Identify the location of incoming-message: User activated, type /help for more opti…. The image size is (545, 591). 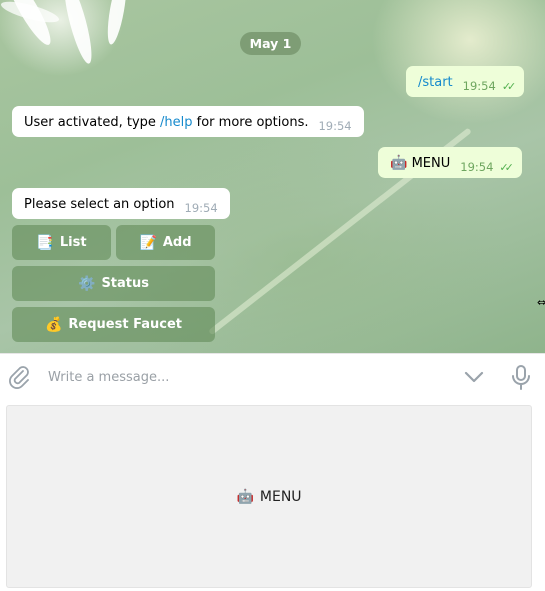
(188, 121).